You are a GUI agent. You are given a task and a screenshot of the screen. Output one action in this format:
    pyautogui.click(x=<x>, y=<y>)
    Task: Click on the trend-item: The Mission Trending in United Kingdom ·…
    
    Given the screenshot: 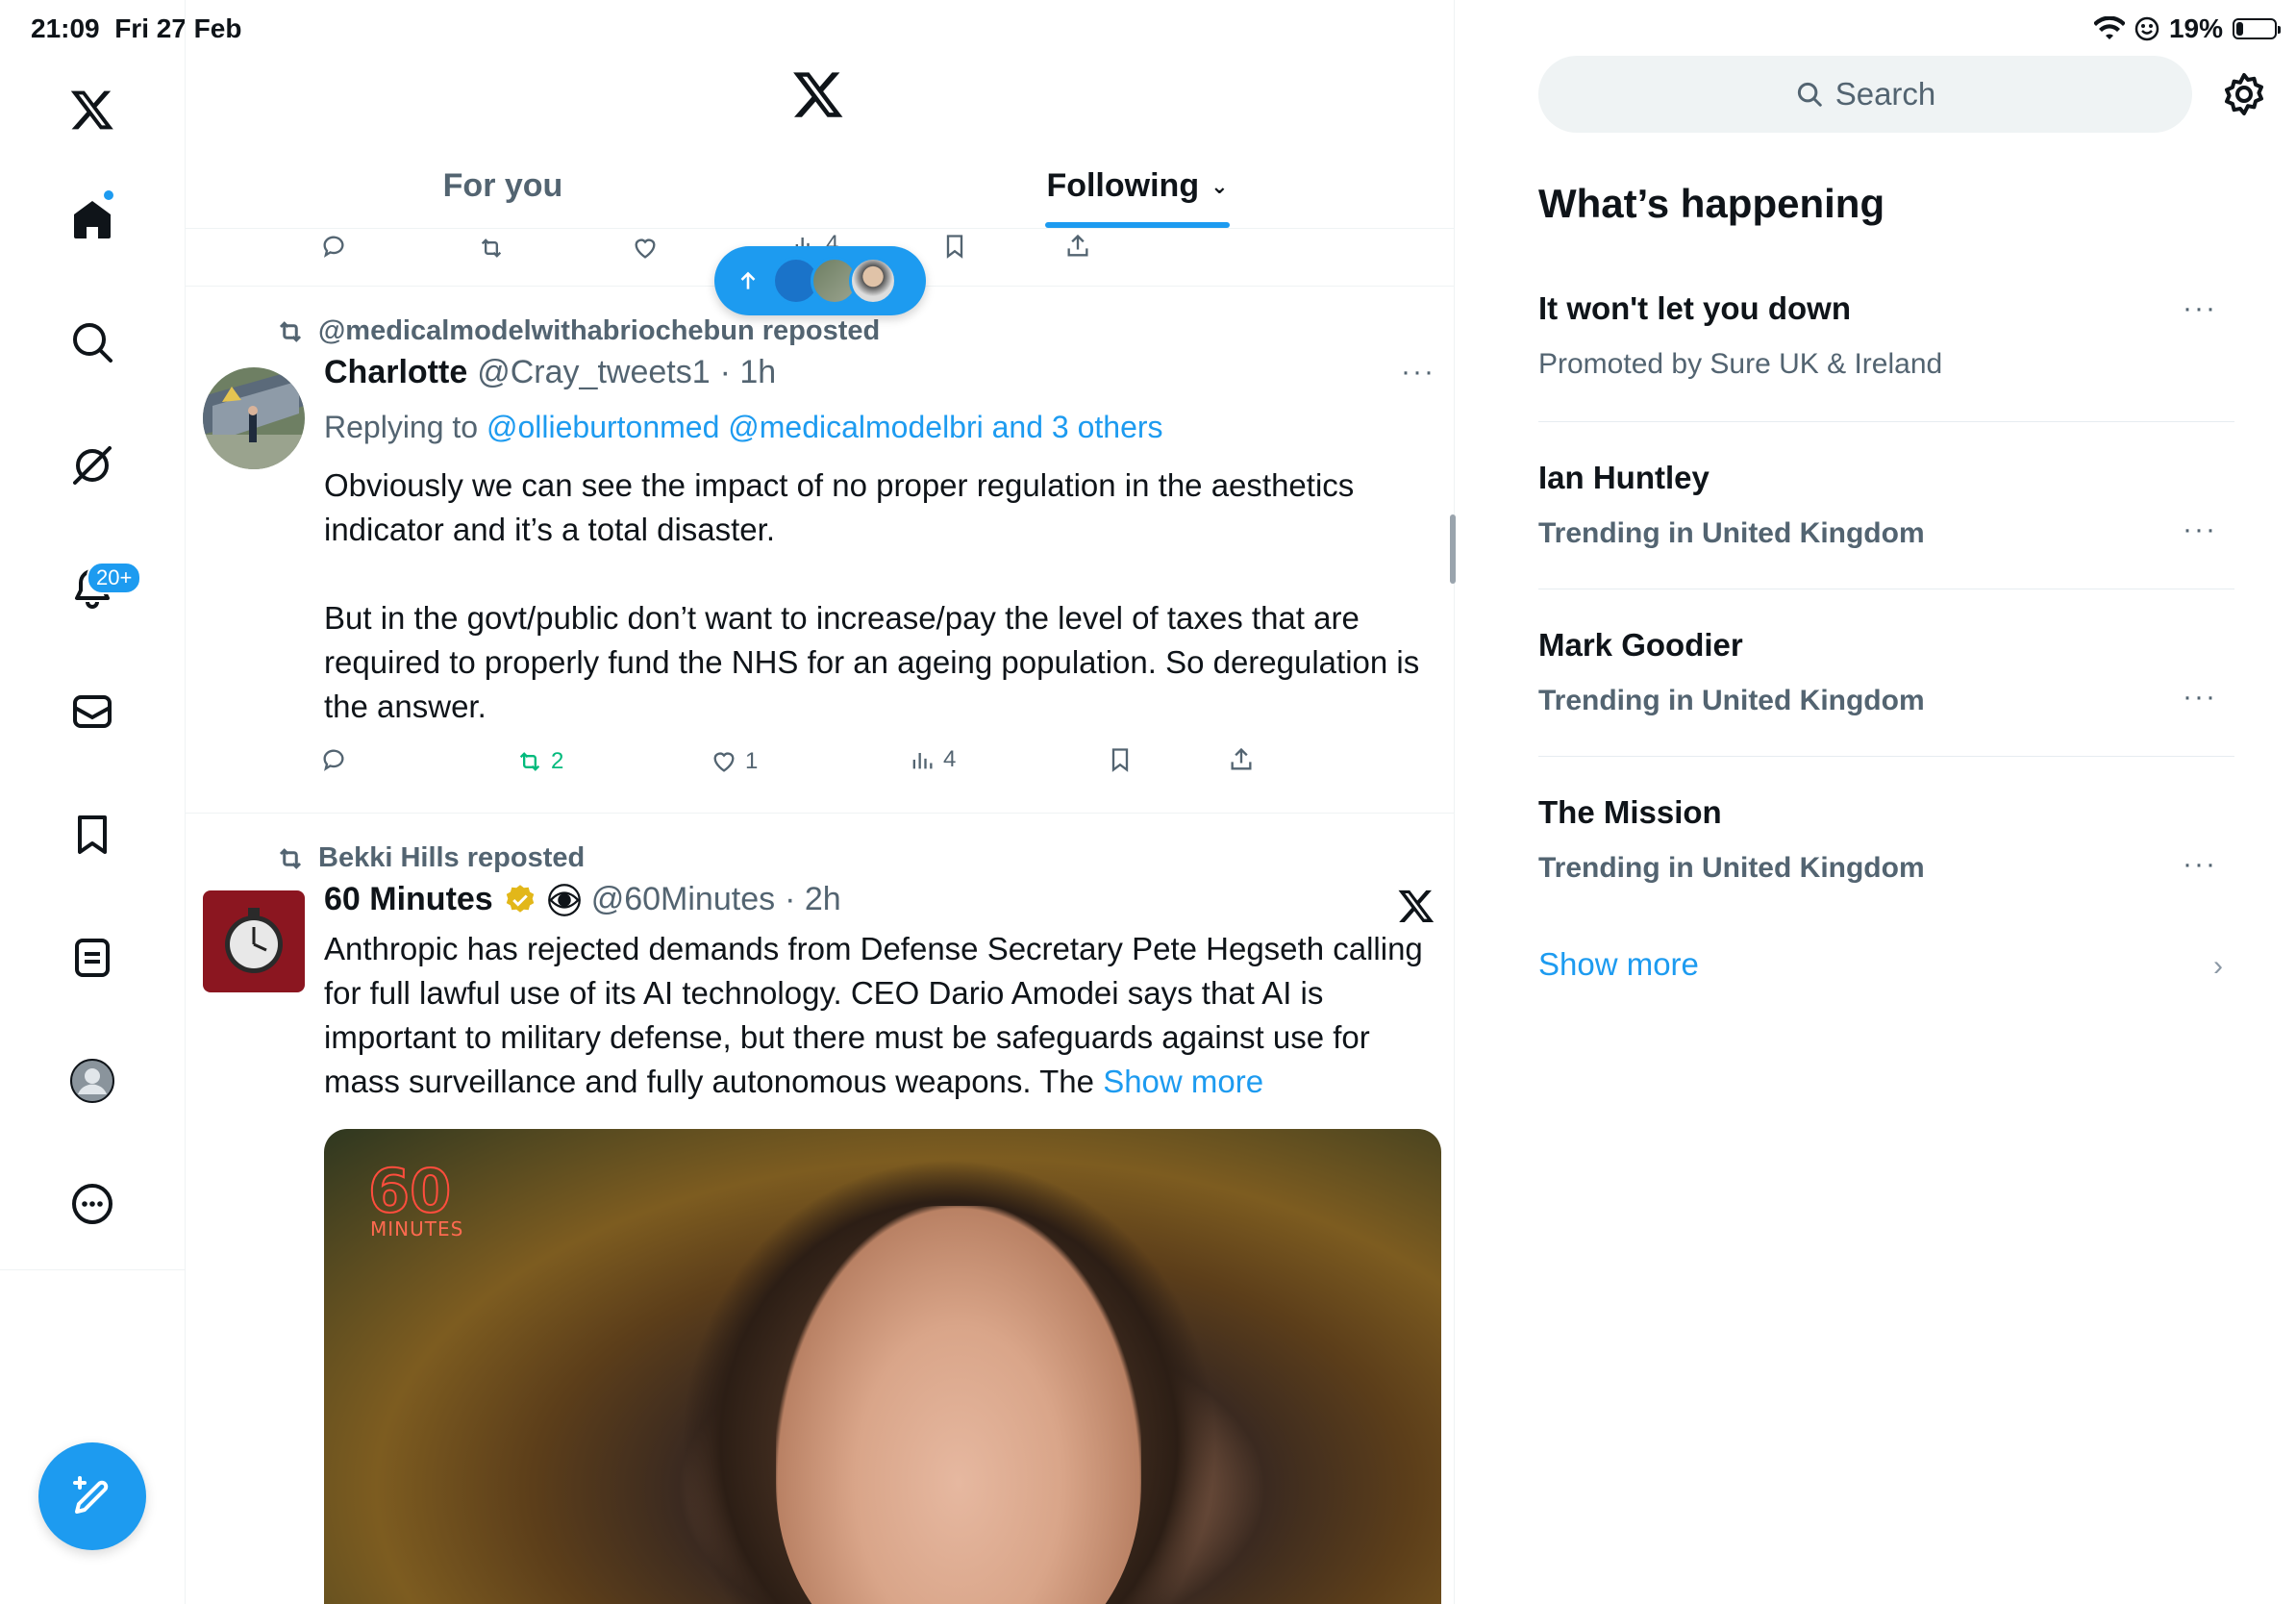 What is the action you would take?
    pyautogui.click(x=1886, y=839)
    